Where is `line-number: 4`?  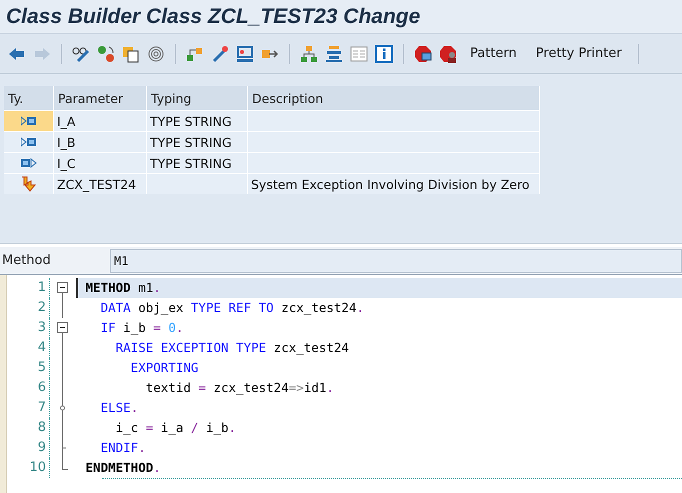
line-number: 4 is located at coordinates (28, 348).